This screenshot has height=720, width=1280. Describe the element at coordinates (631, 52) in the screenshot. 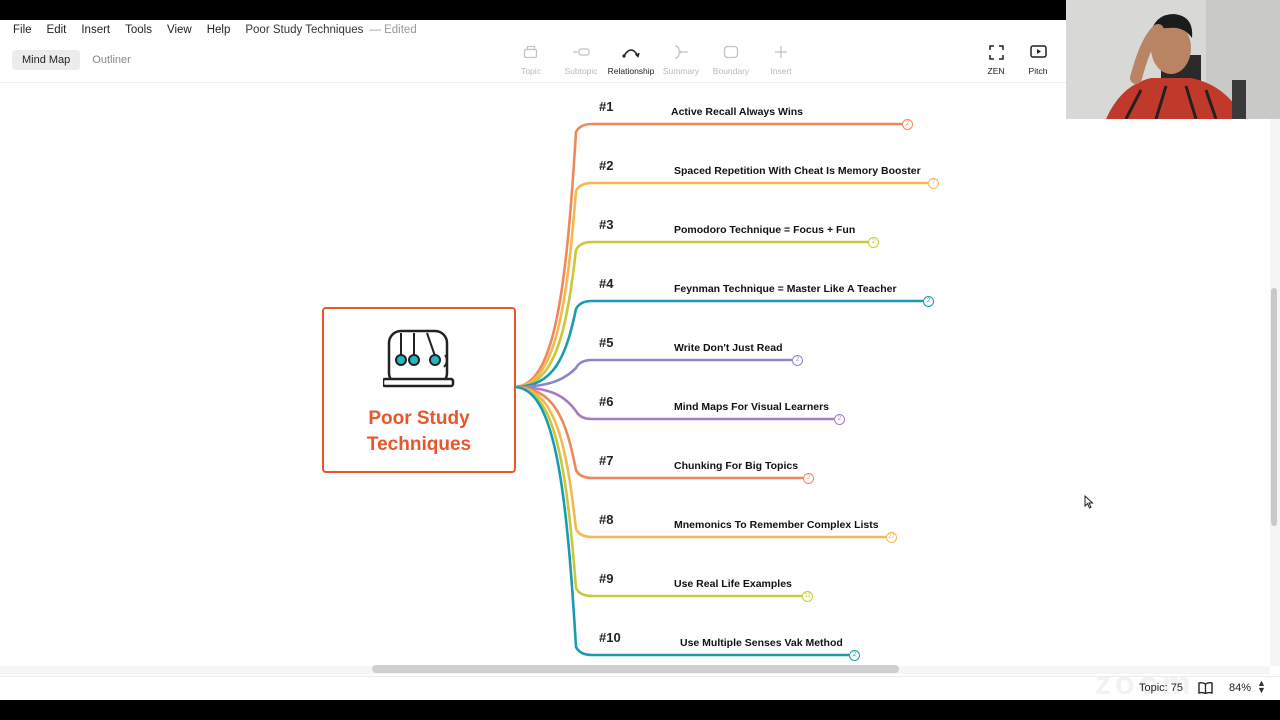

I see `relationship-icon` at that location.